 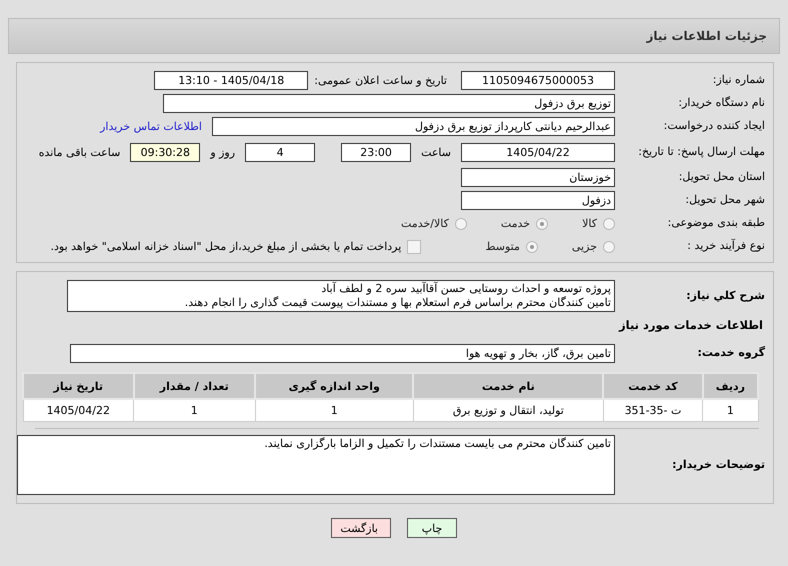 I want to click on field-label: ایجاد کننده درخواست:, so click(x=714, y=126).